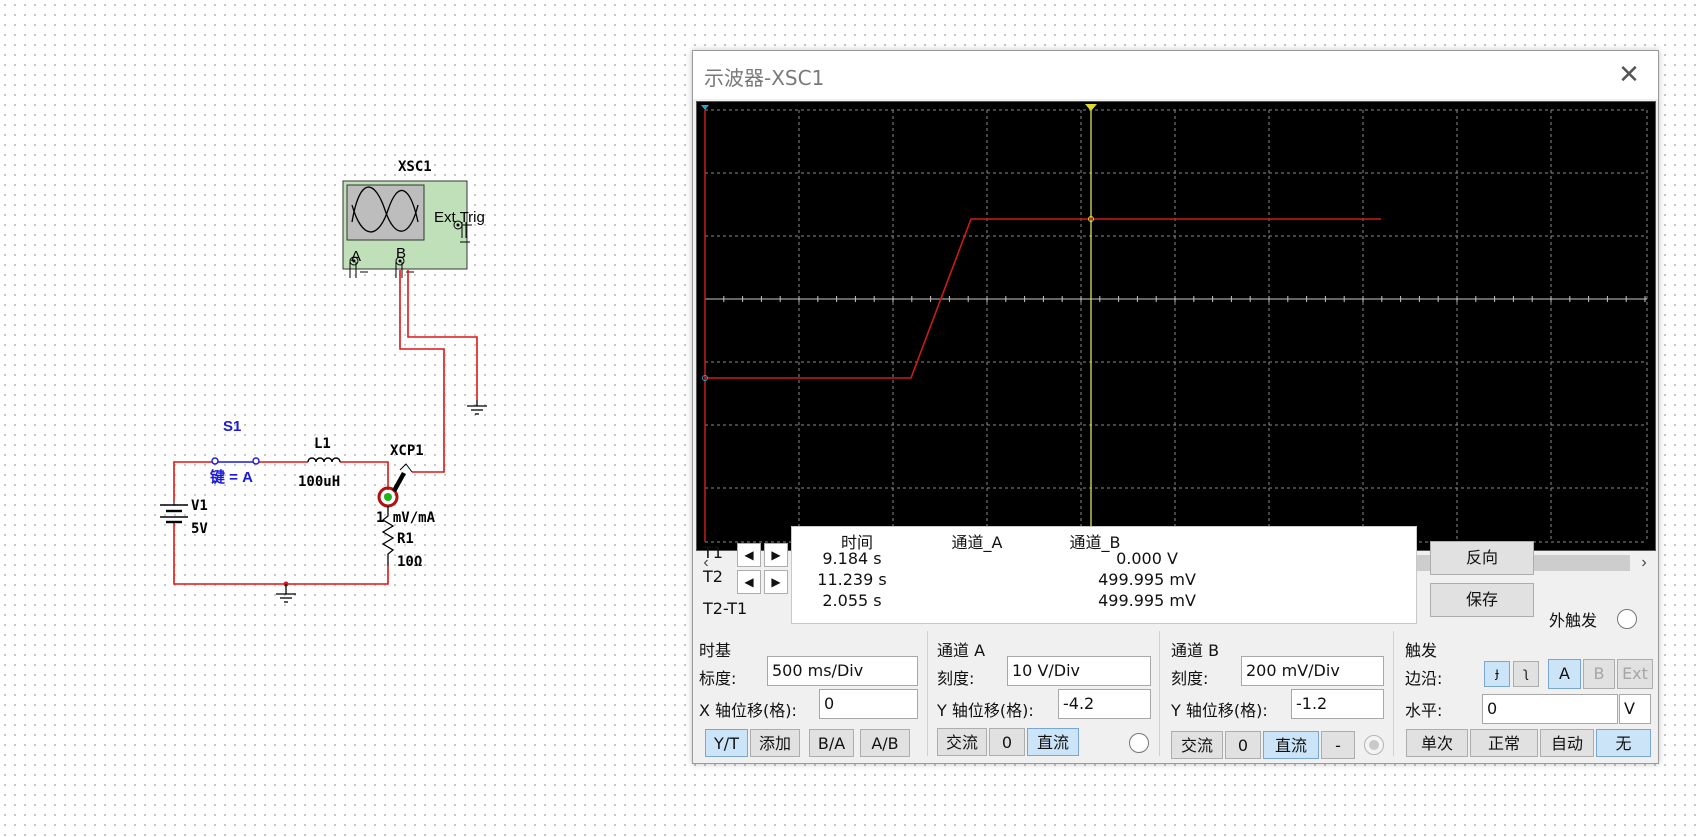  I want to click on reverse-button: 反向, so click(1482, 558).